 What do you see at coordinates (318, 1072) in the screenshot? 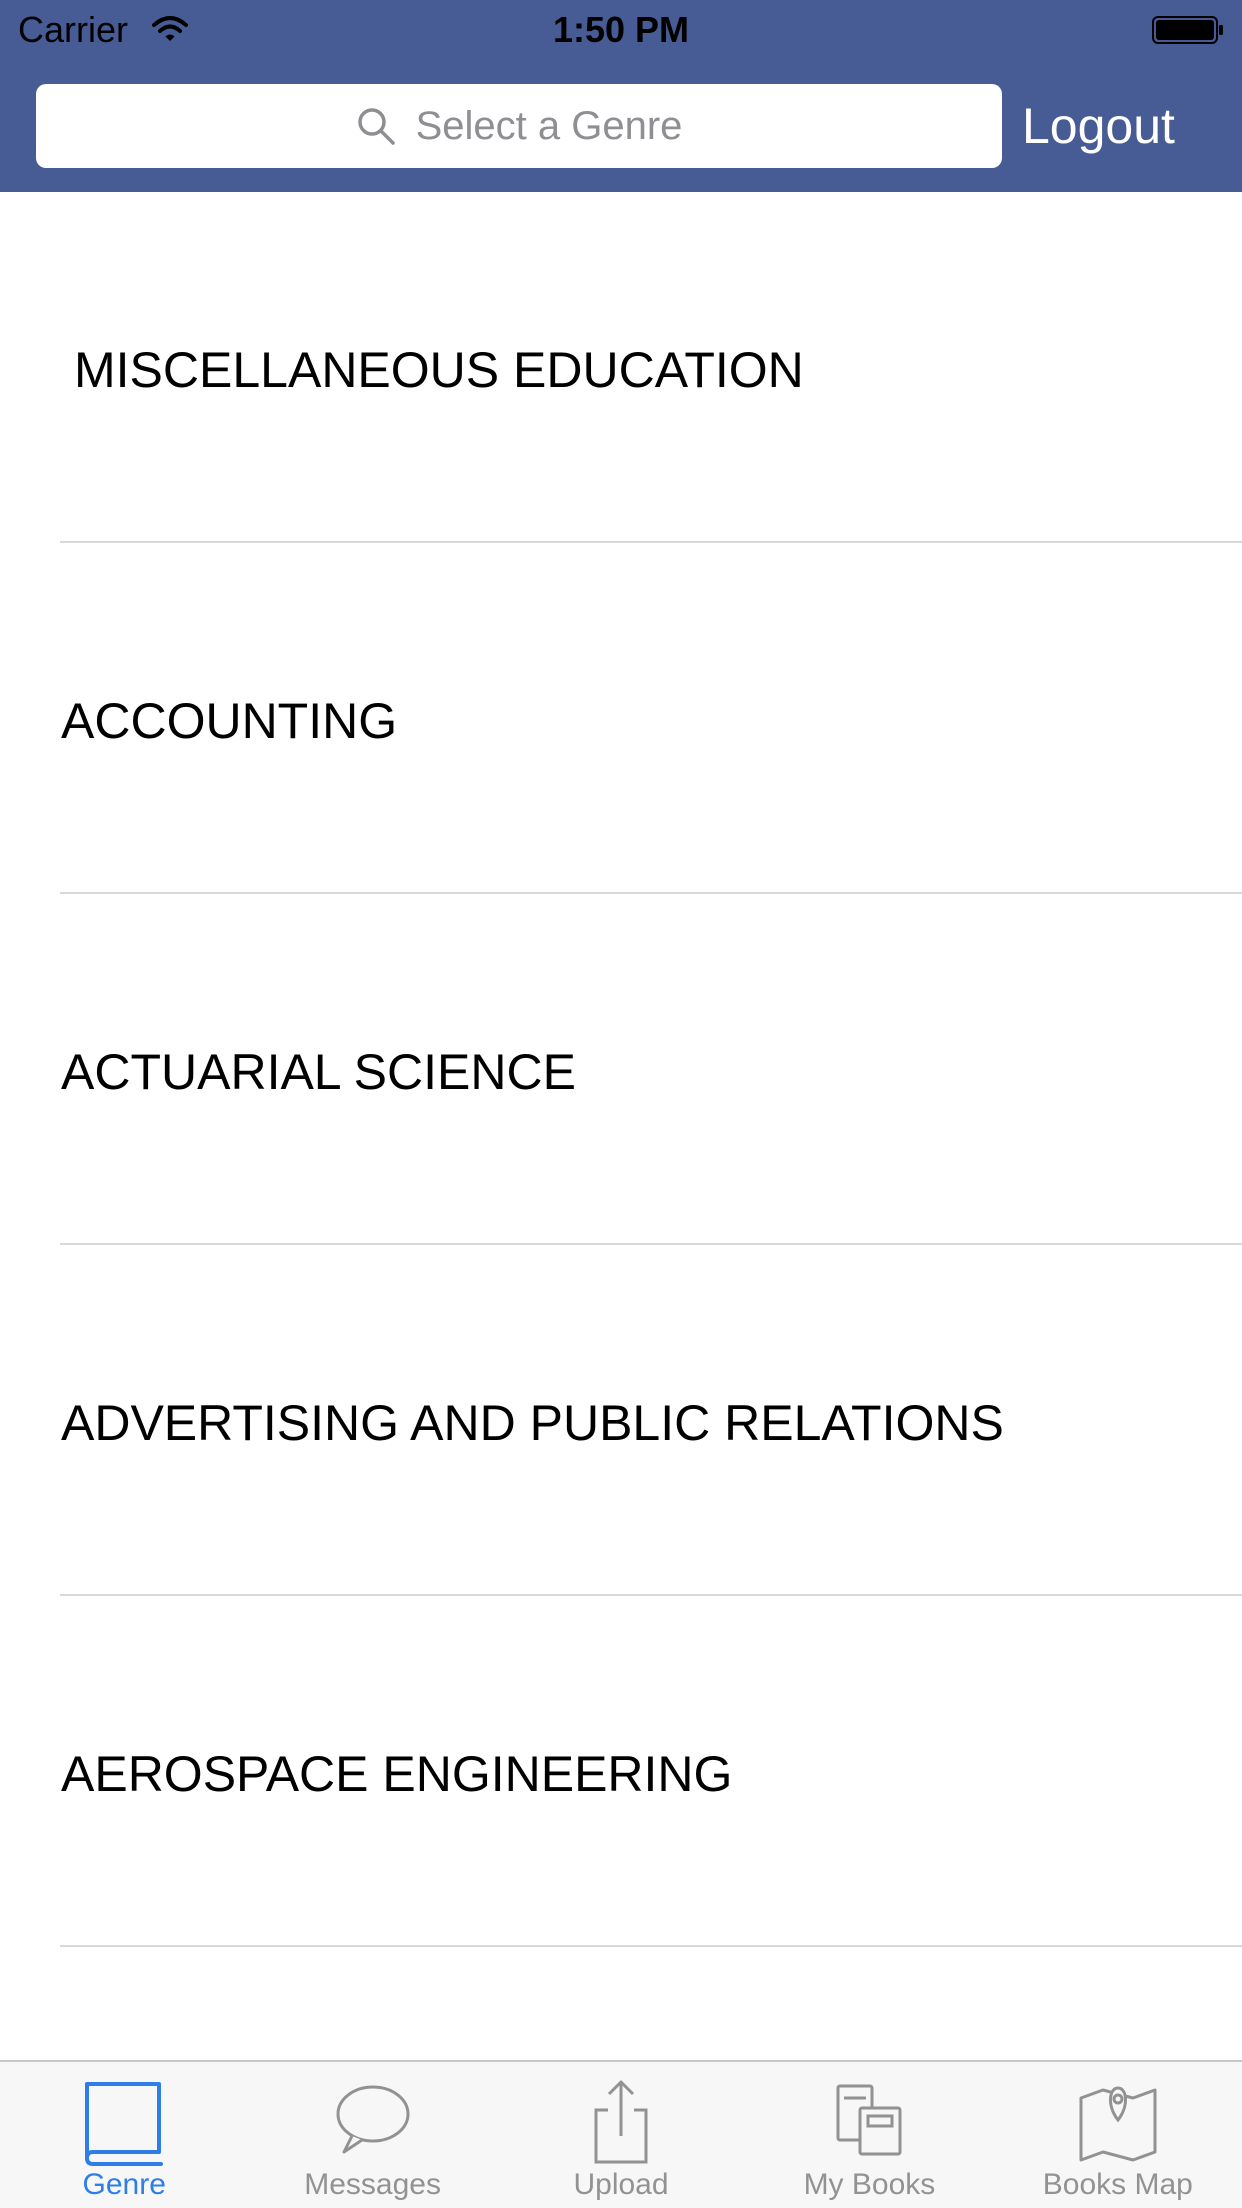
I see `genre-label: ACTUARIAL SCIENCE` at bounding box center [318, 1072].